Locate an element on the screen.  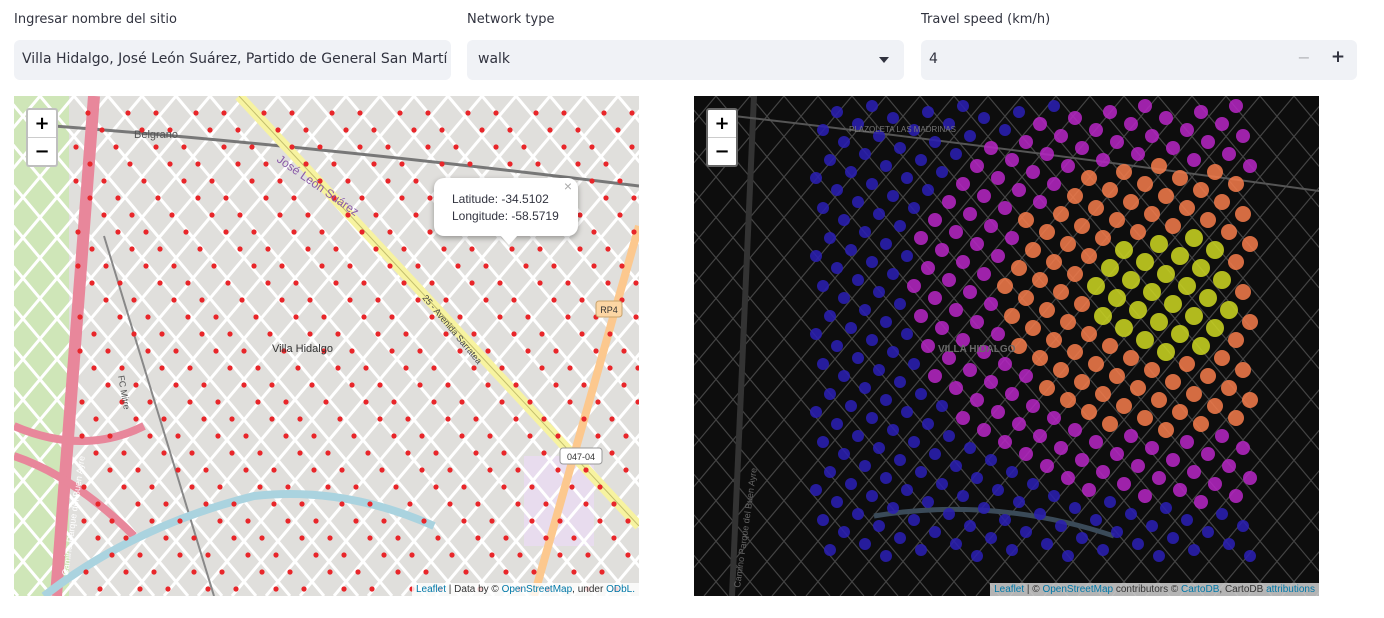
cartodb-link: CartoDB is located at coordinates (1200, 589).